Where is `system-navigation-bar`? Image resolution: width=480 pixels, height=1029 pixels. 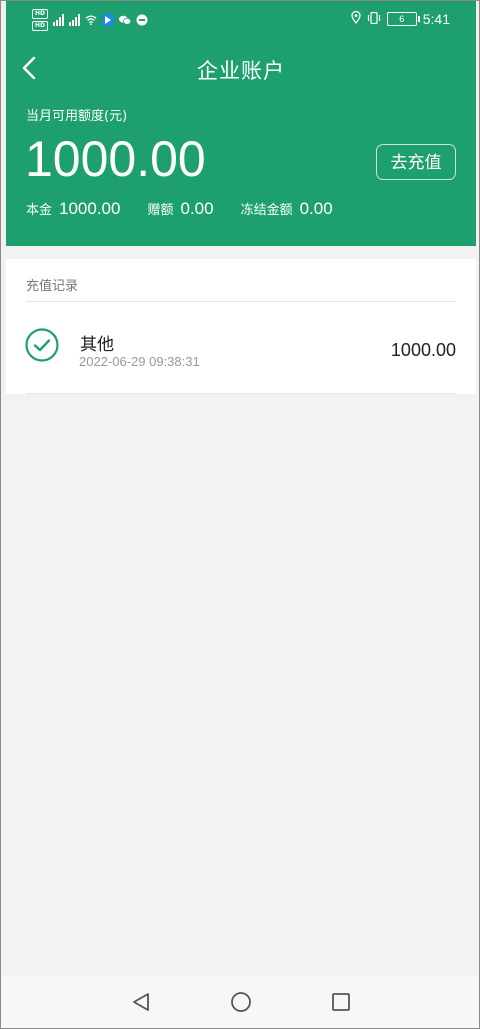 system-navigation-bar is located at coordinates (240, 1002).